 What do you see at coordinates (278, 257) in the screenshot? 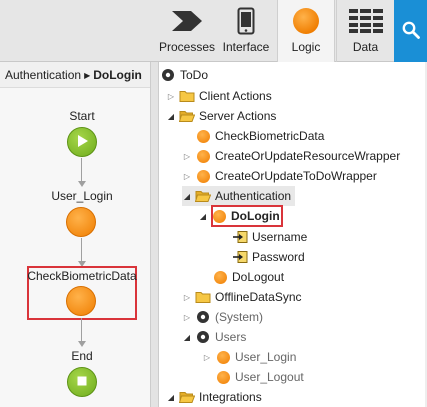
I see `tree-item-label: Password` at bounding box center [278, 257].